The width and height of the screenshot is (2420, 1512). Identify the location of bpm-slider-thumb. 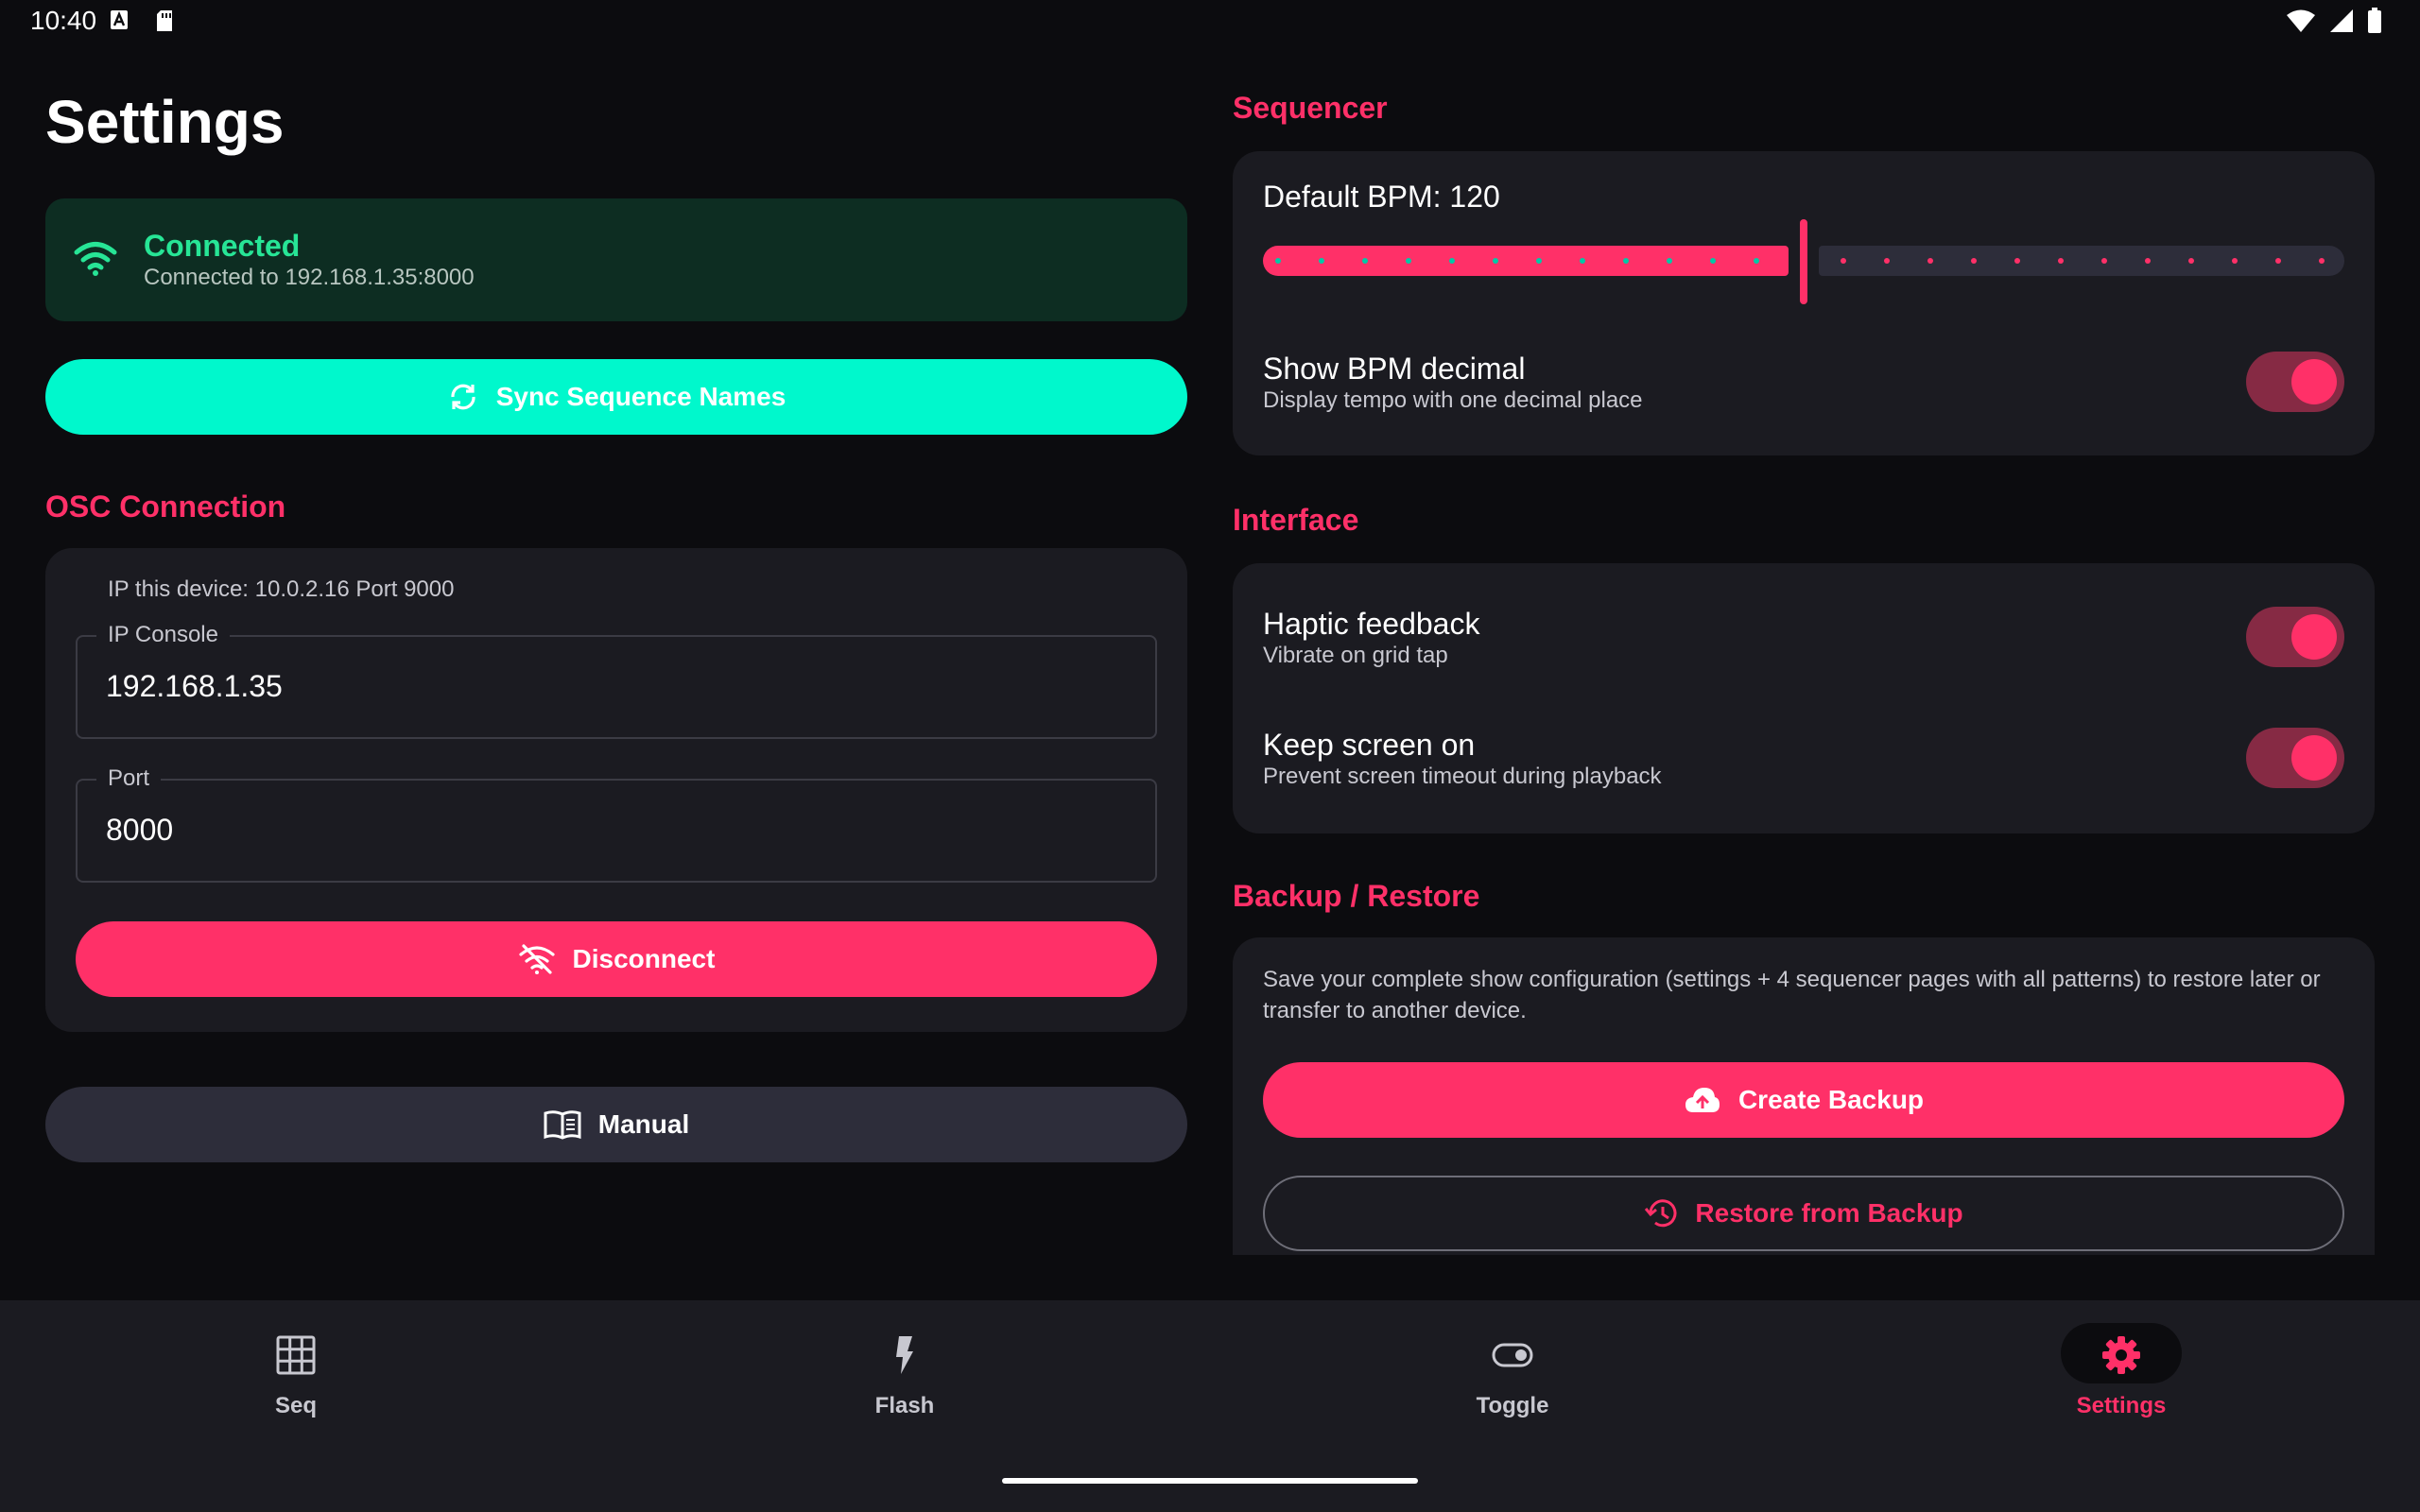
(1803, 261).